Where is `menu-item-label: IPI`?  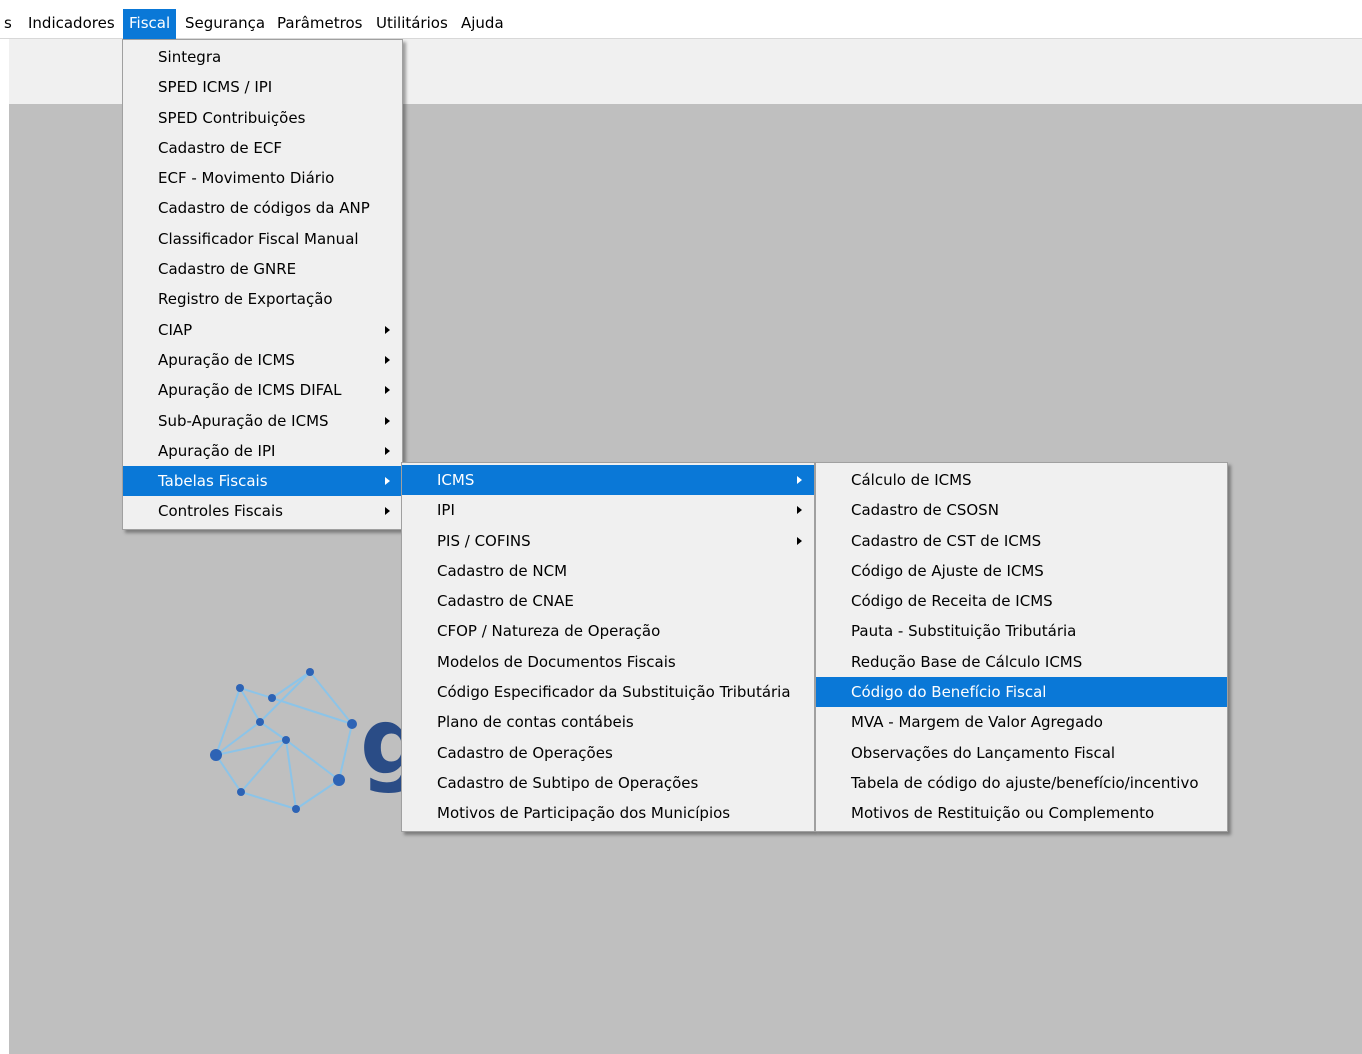
menu-item-label: IPI is located at coordinates (446, 510).